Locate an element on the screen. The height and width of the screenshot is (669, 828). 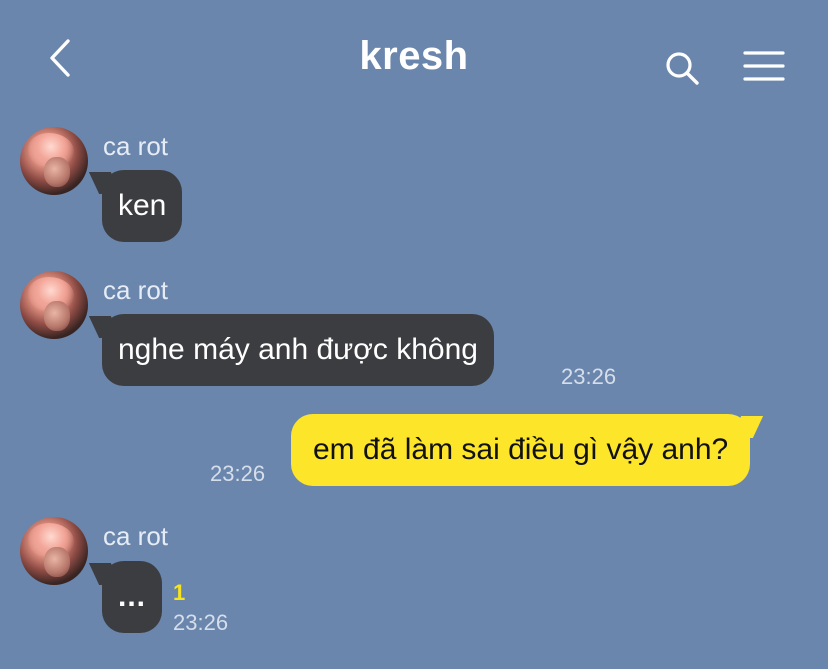
unread-count: 1 is located at coordinates (179, 592).